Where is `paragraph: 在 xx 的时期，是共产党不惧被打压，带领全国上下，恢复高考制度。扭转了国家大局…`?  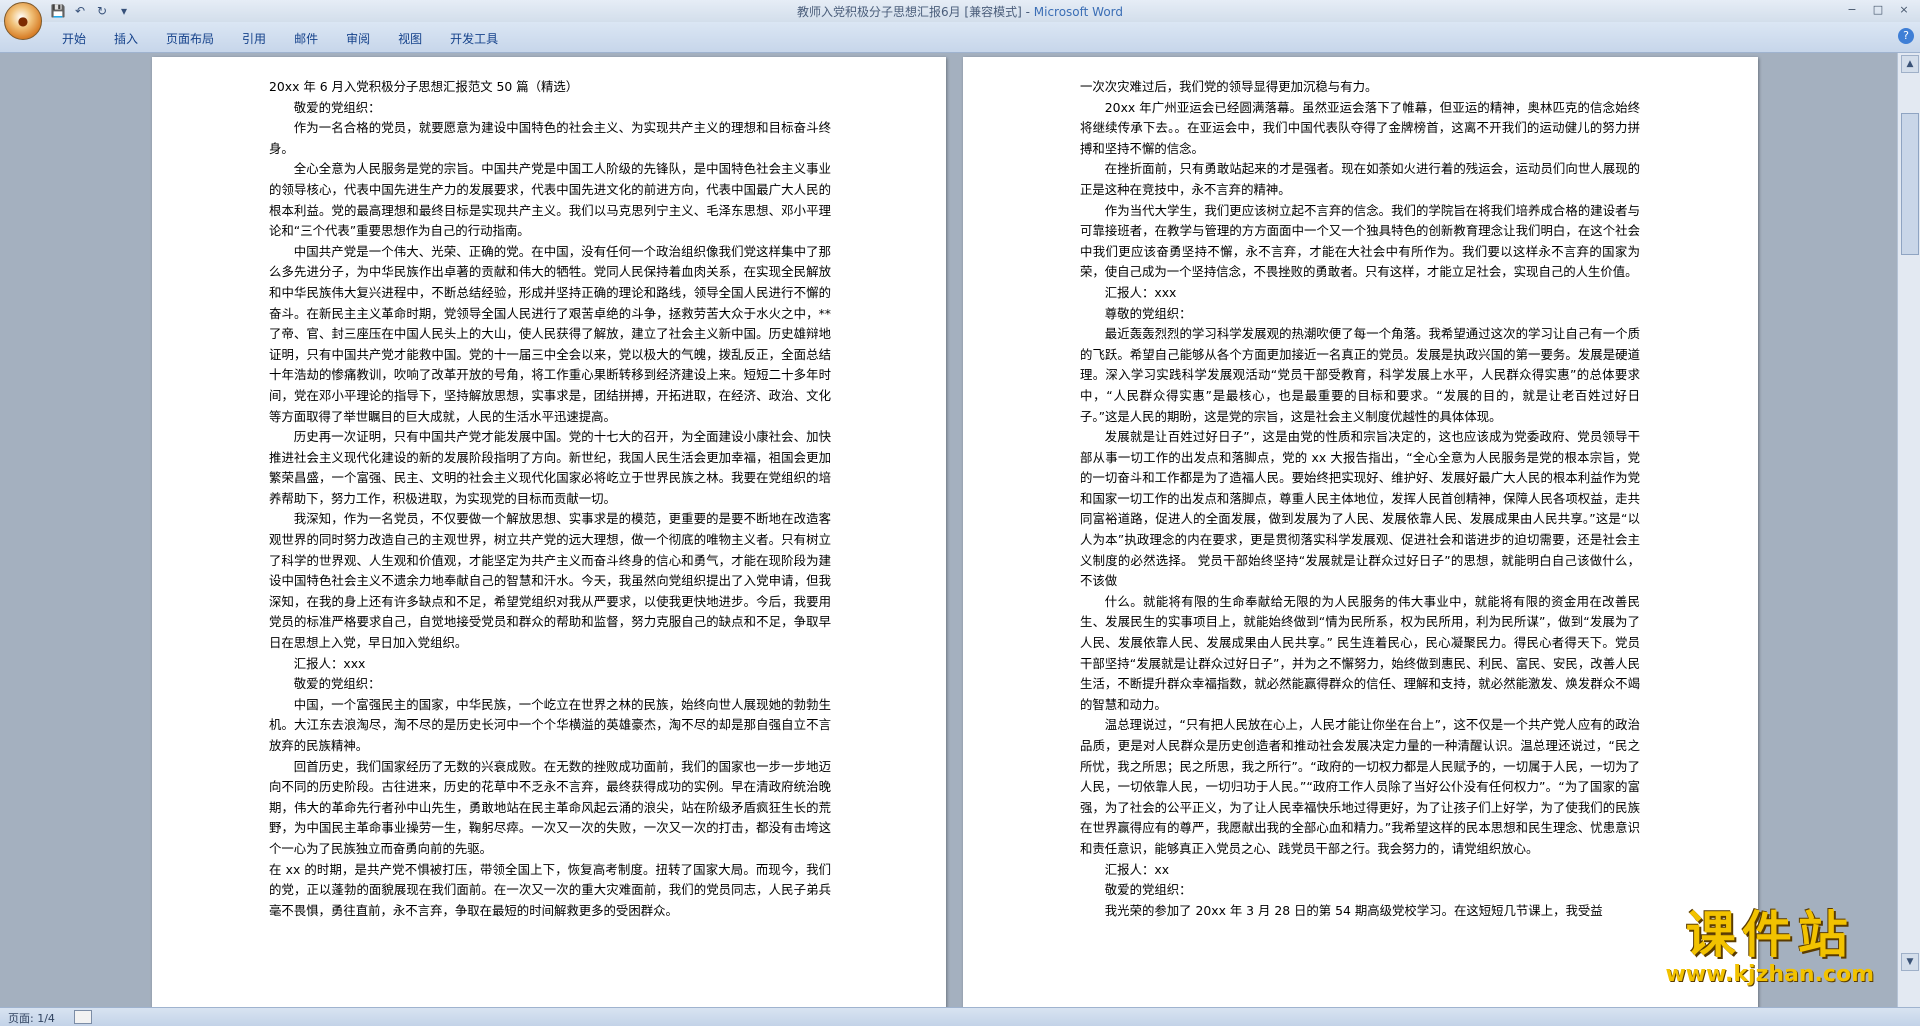 paragraph: 在 xx 的时期，是共产党不惧被打压，带领全国上下，恢复高考制度。扭转了国家大局… is located at coordinates (550, 889).